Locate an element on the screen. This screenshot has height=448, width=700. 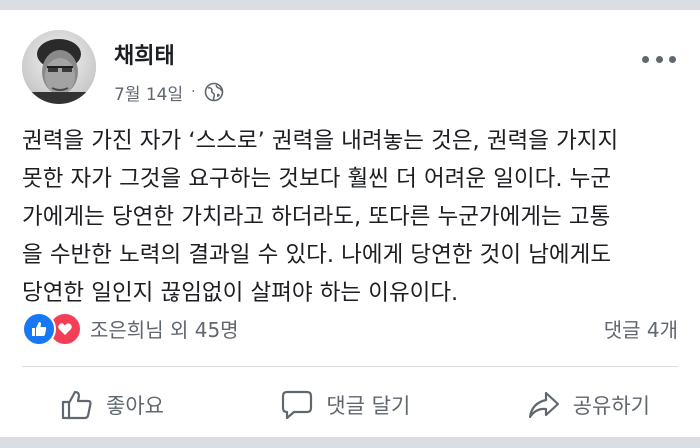
comment-button: 댓글 달기 is located at coordinates (345, 405).